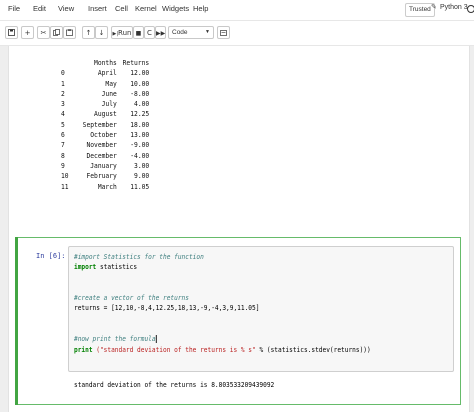 The width and height of the screenshot is (474, 412). I want to click on cut-icon: ✂, so click(43, 33).